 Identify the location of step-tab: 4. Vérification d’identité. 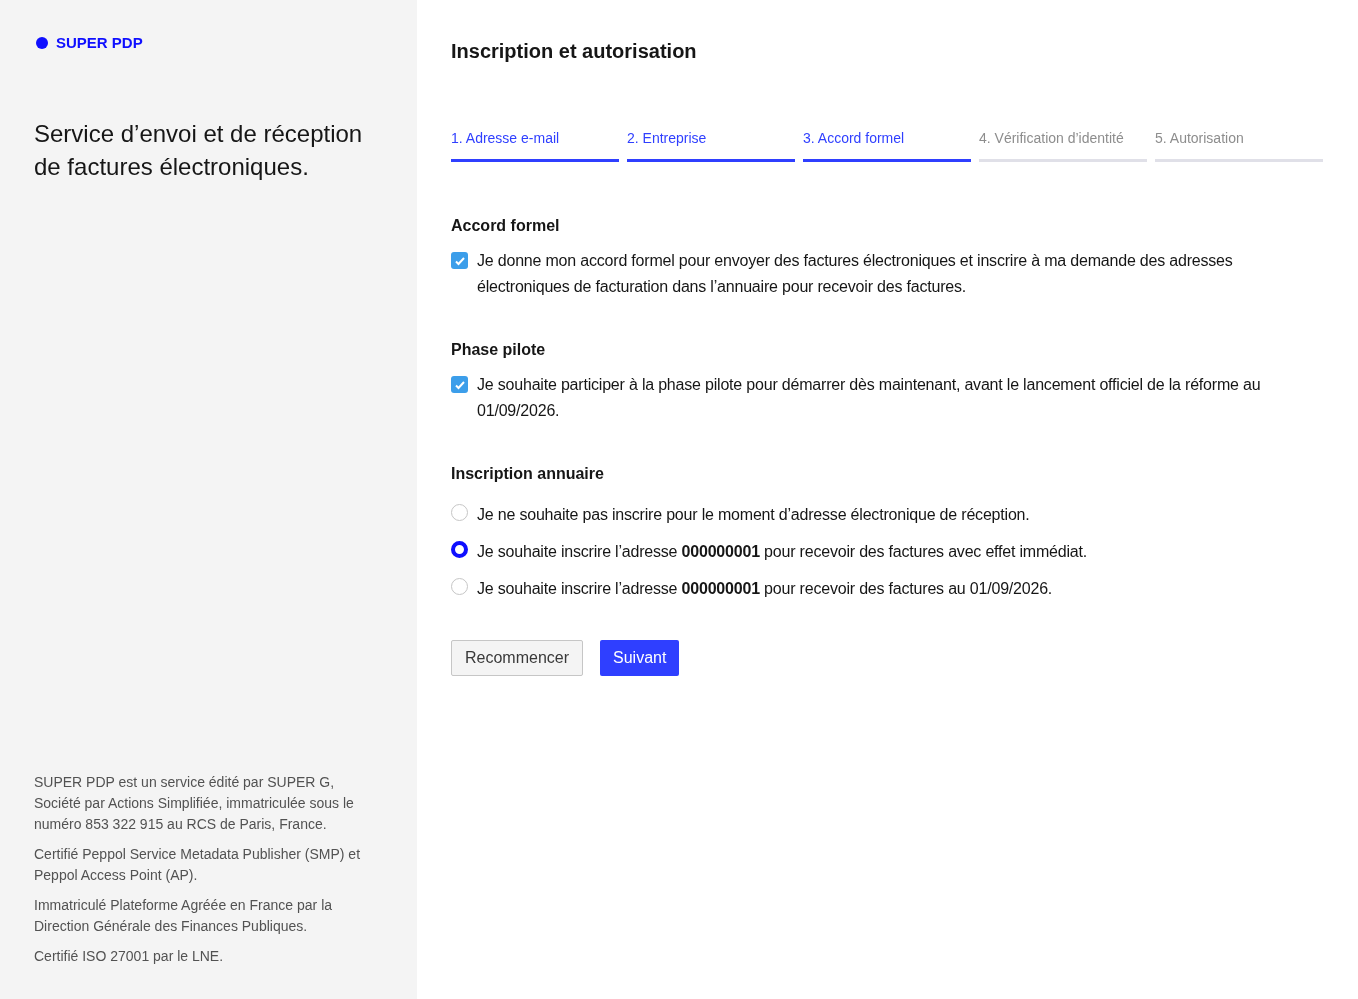
(1063, 145).